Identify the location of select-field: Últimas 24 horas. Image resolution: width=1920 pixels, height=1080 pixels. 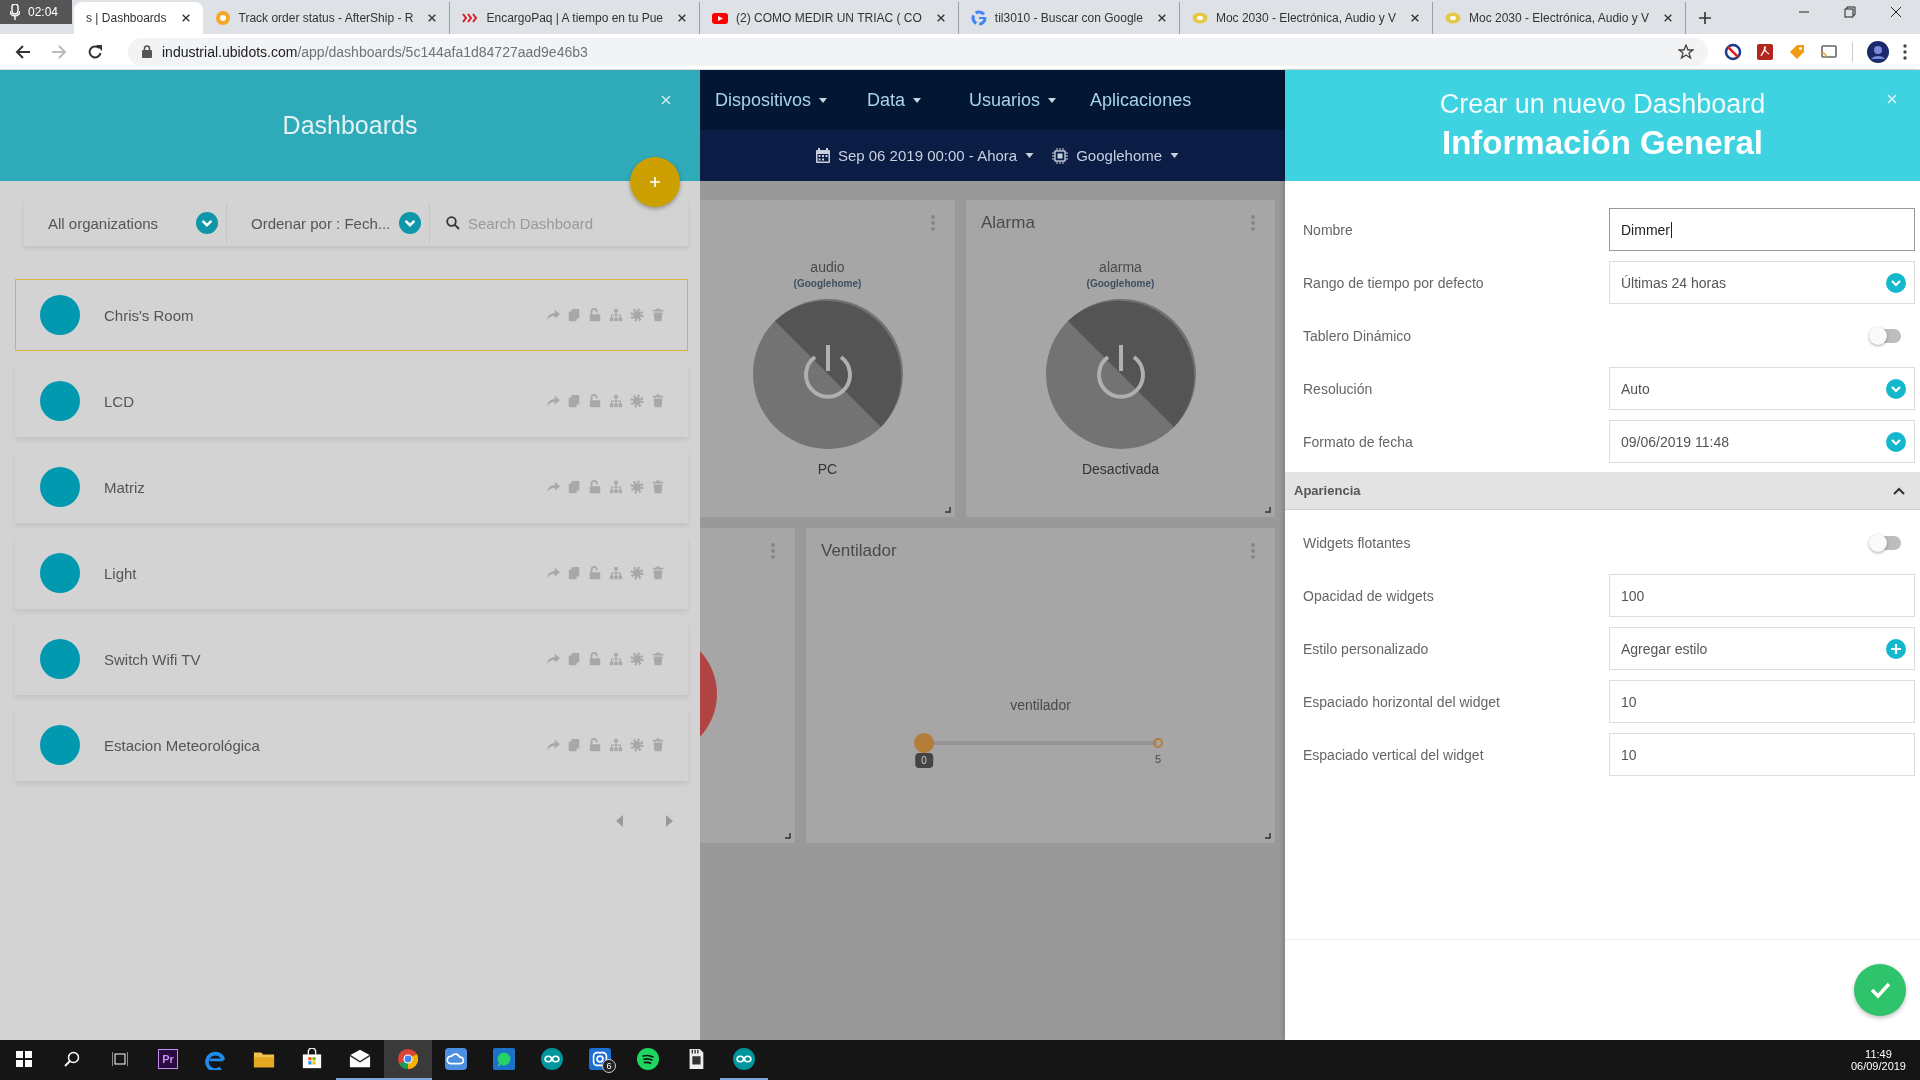
(1762, 282).